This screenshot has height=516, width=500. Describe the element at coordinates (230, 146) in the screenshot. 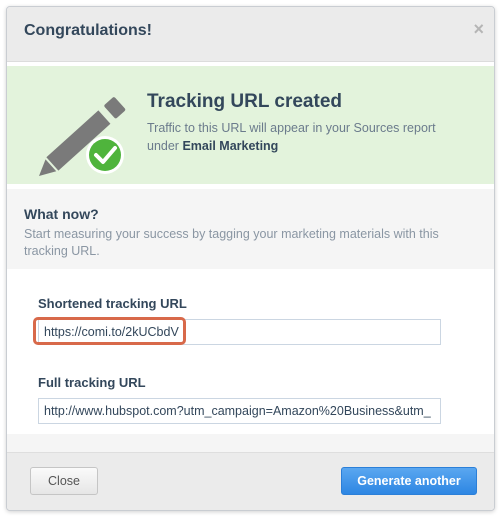

I see `banner-text-source: Email Marketing` at that location.